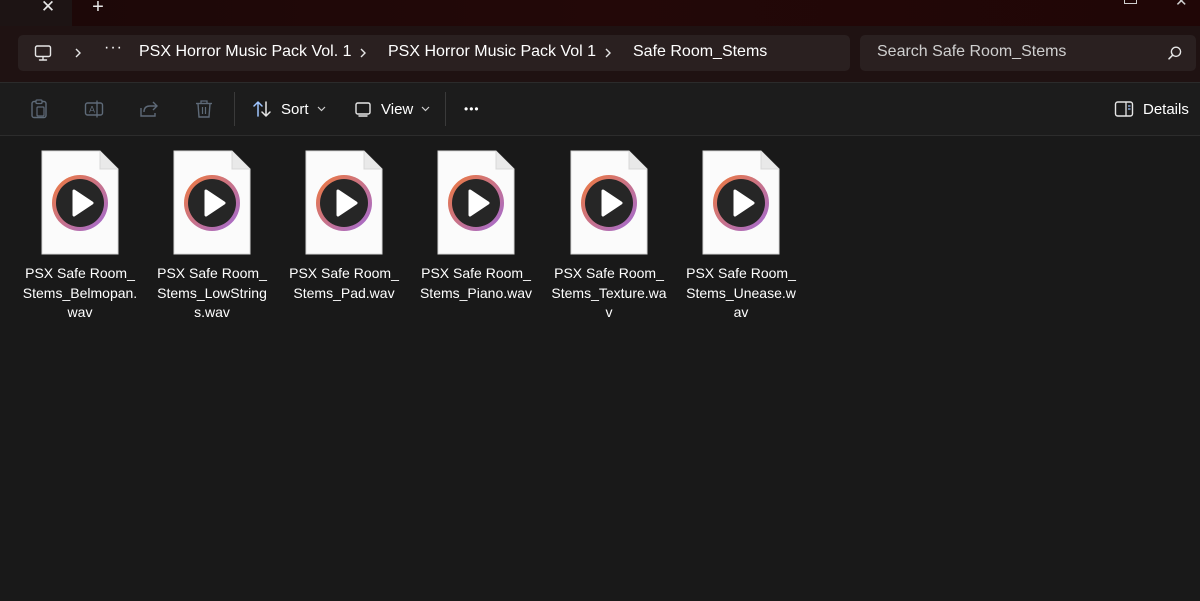 The width and height of the screenshot is (1200, 601). What do you see at coordinates (36, 13) in the screenshot?
I see `active-tab` at bounding box center [36, 13].